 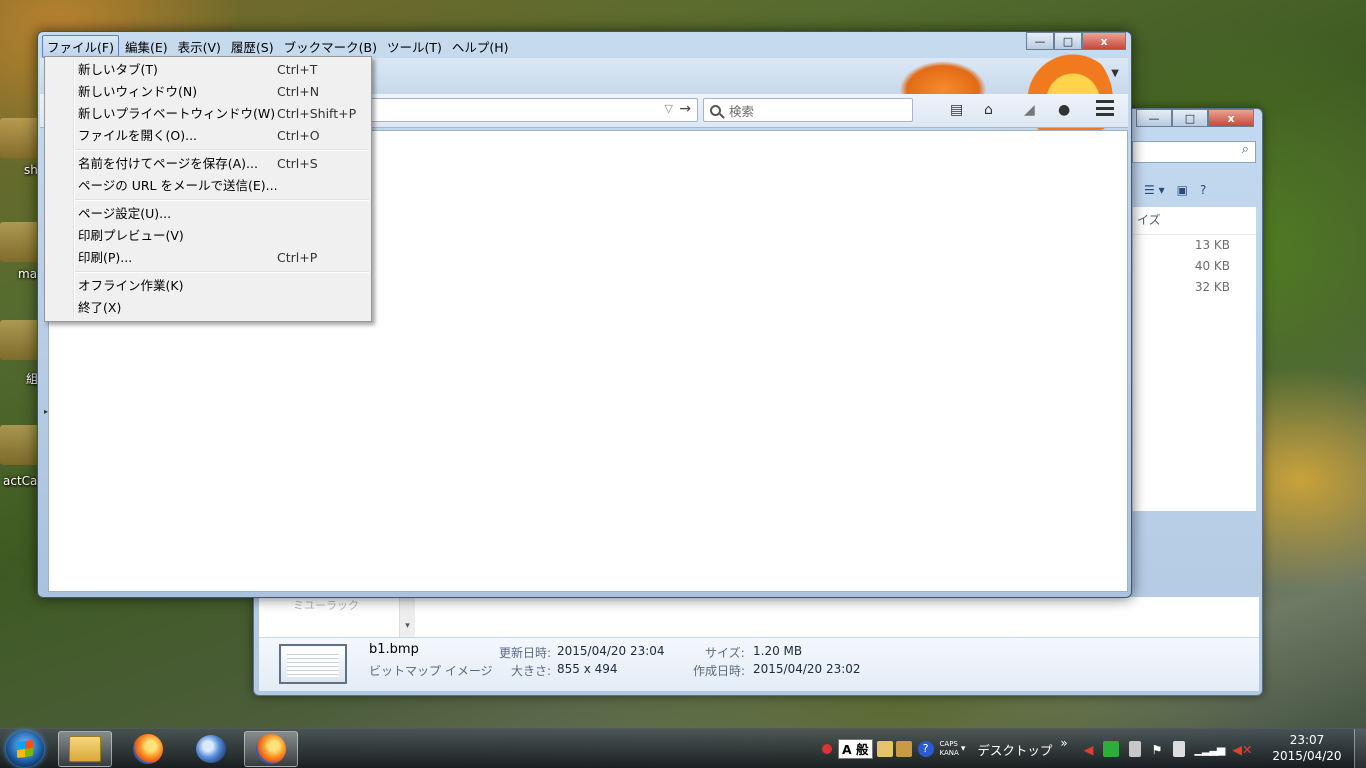 I want to click on security-check-icon, so click(x=1111, y=749).